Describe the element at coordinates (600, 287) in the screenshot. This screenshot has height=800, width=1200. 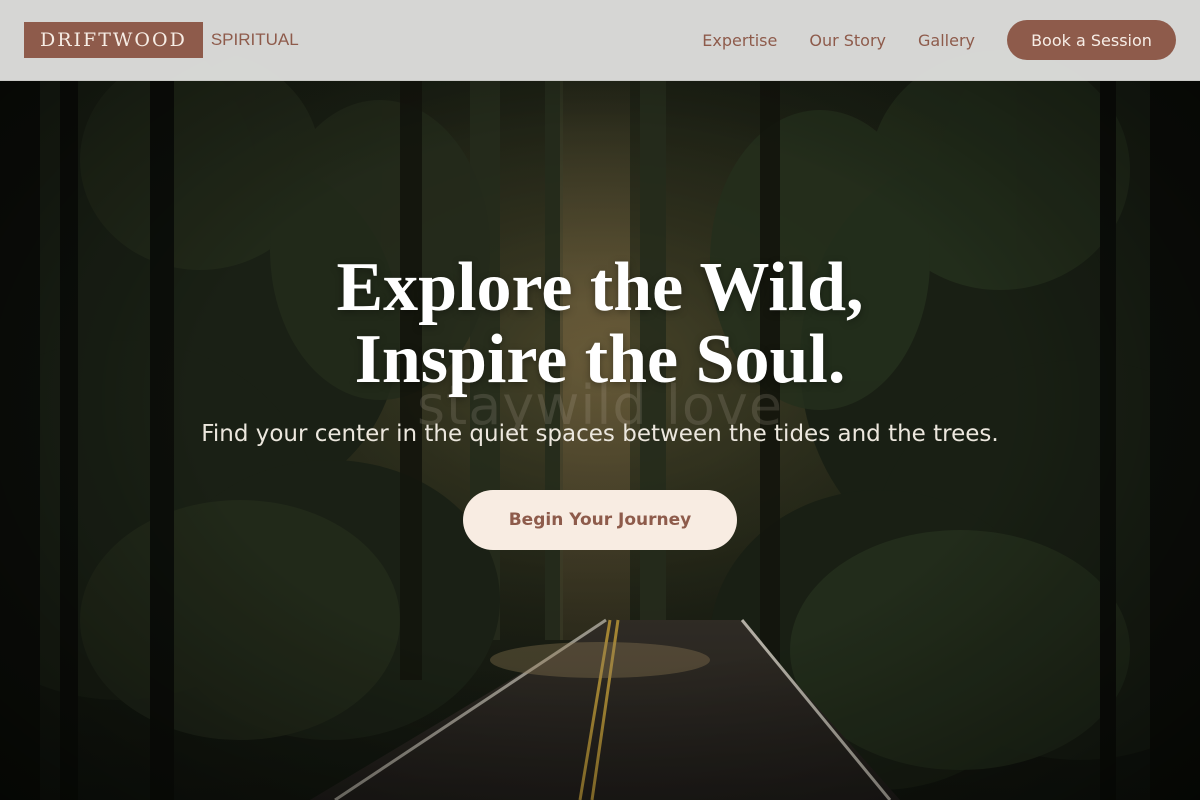
I see `hero-headline-line-1: Explore the Wild,` at that location.